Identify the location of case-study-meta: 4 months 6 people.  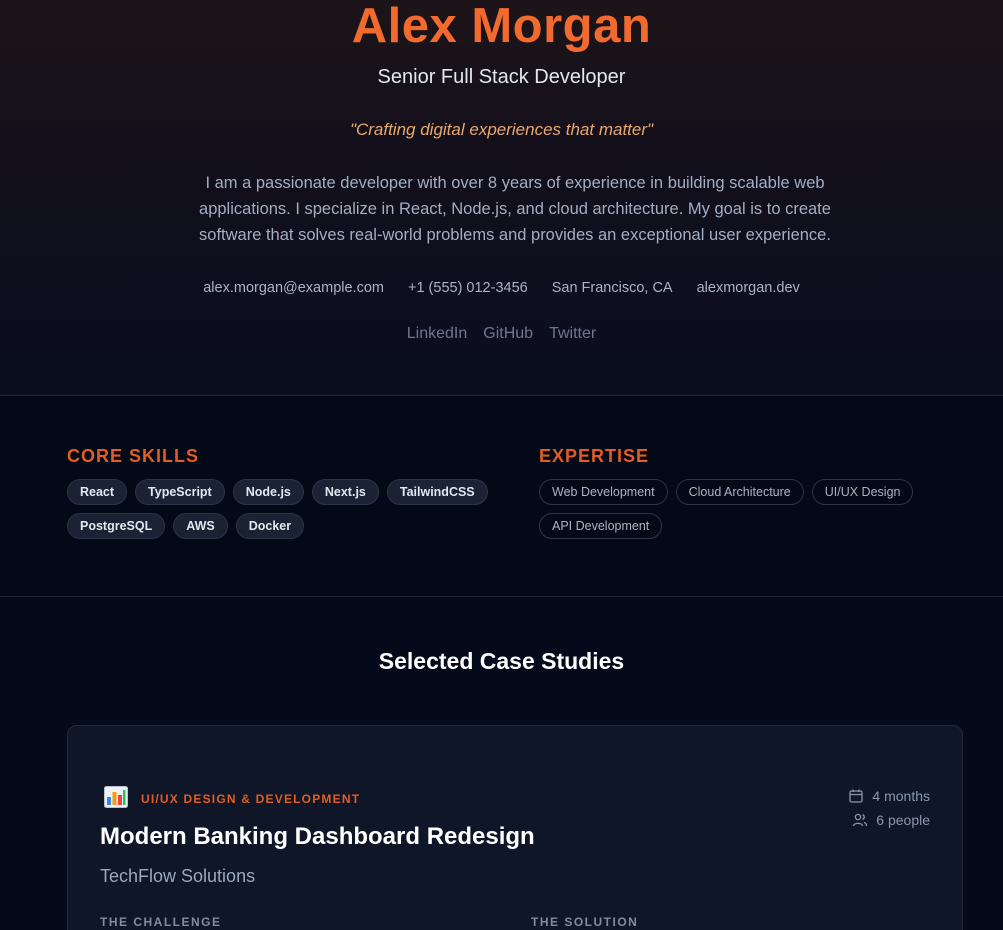
(889, 808).